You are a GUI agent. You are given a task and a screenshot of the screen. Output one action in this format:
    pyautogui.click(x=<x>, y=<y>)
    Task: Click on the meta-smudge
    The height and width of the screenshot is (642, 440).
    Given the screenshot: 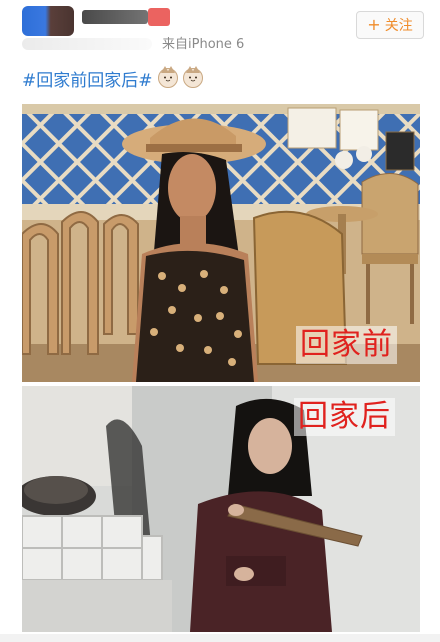 What is the action you would take?
    pyautogui.click(x=87, y=44)
    